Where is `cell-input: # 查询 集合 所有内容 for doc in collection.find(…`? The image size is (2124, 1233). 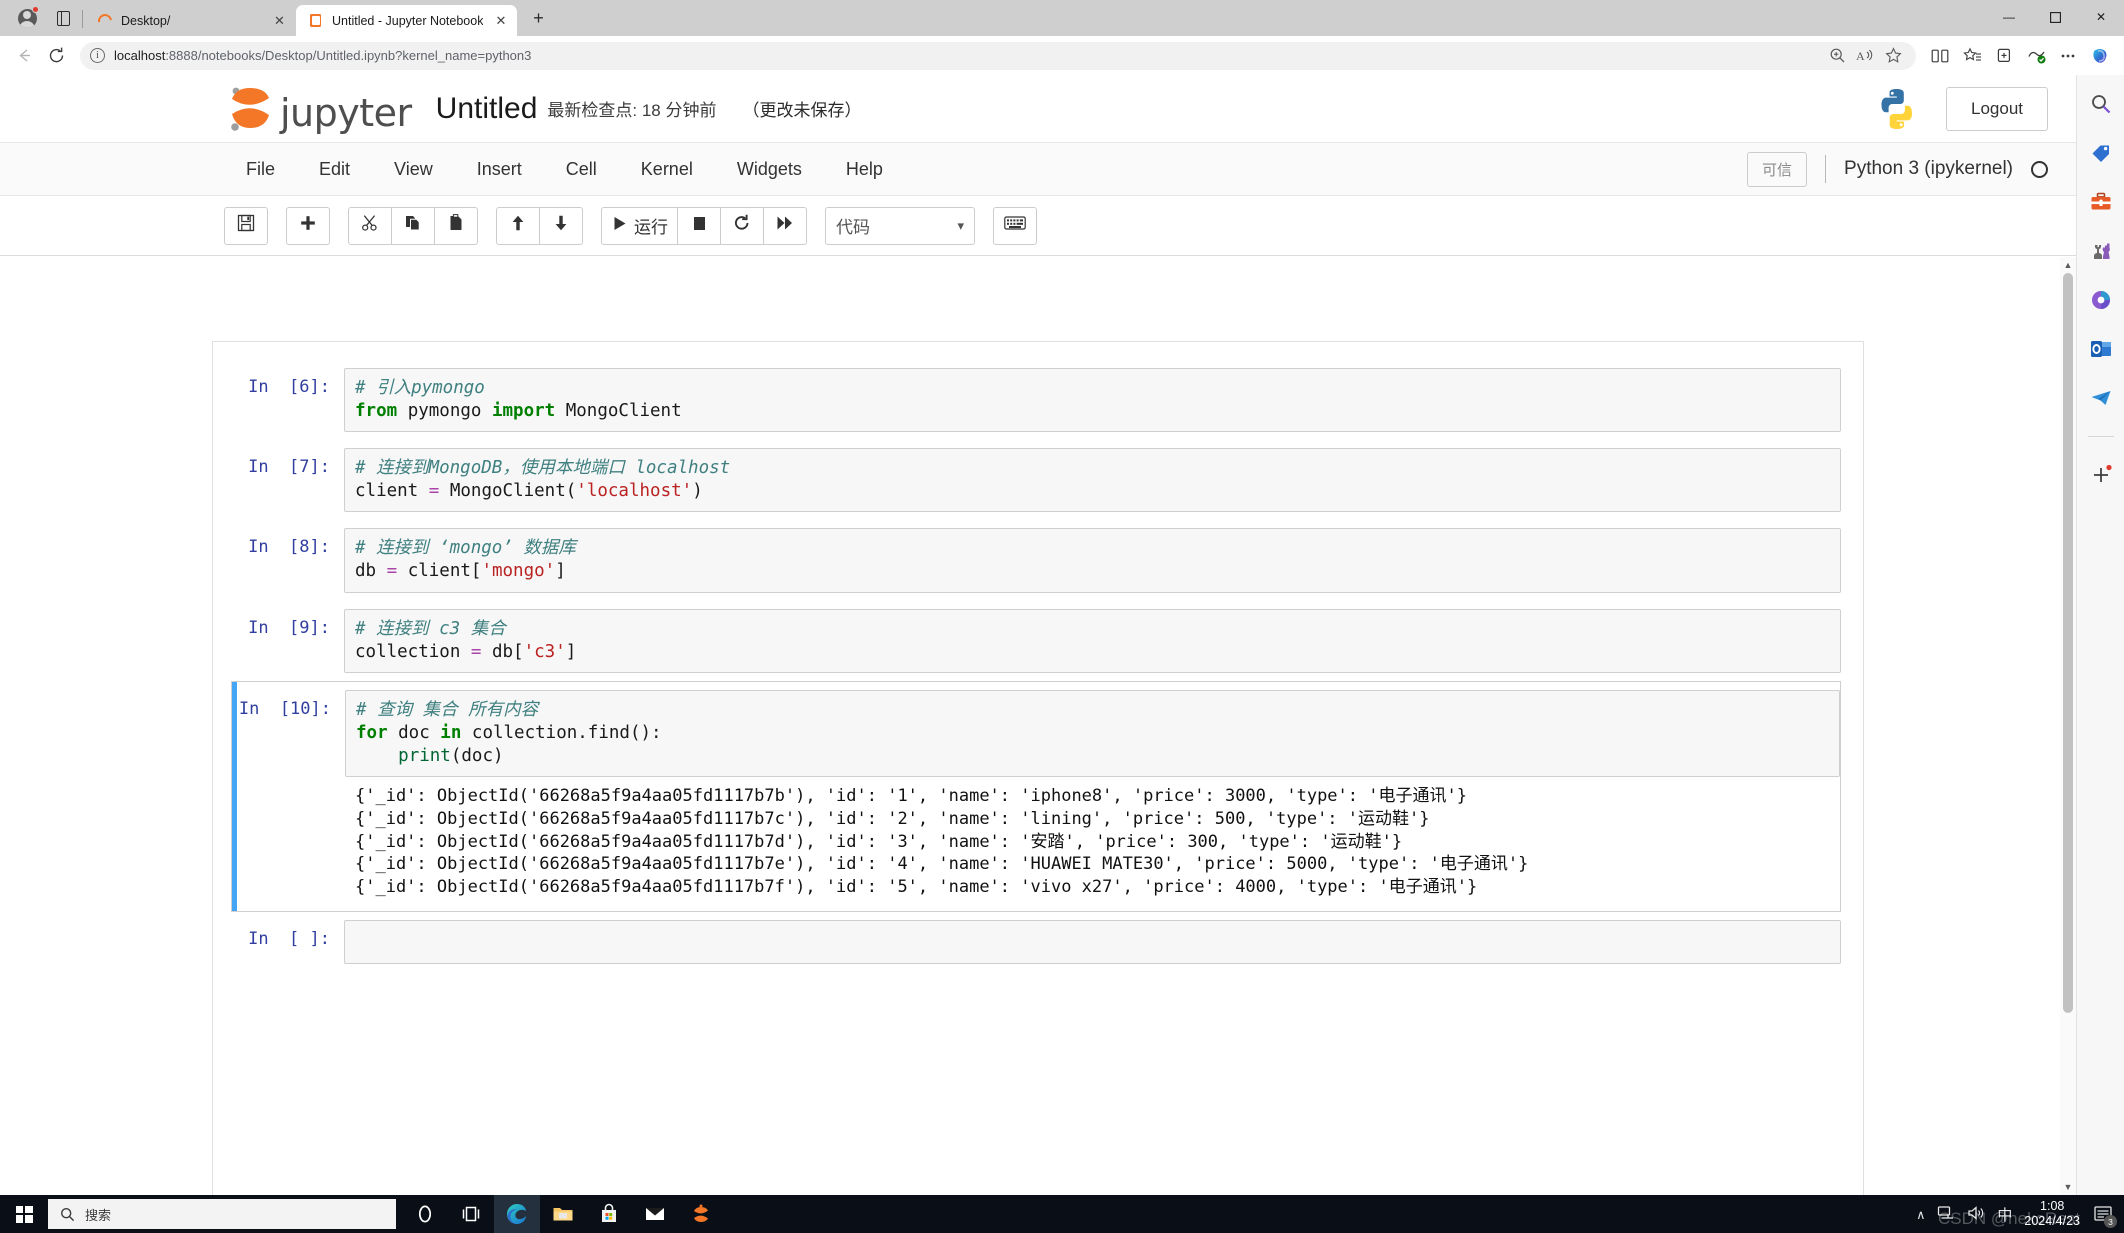
cell-input: # 查询 集合 所有内容 for doc in collection.find(… is located at coordinates (1092, 733).